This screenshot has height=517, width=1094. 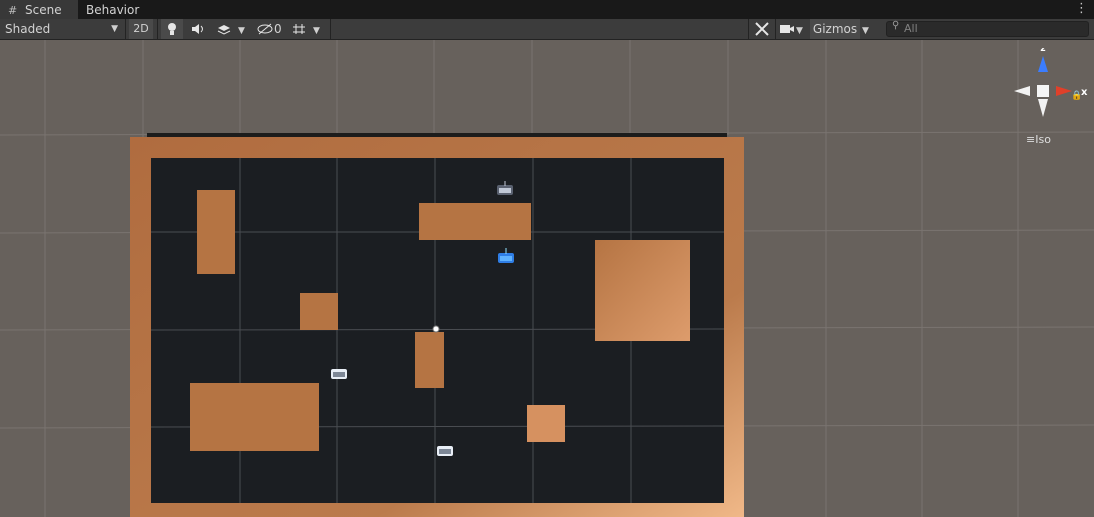 I want to click on more-options-icon: ⋮, so click(x=1081, y=9).